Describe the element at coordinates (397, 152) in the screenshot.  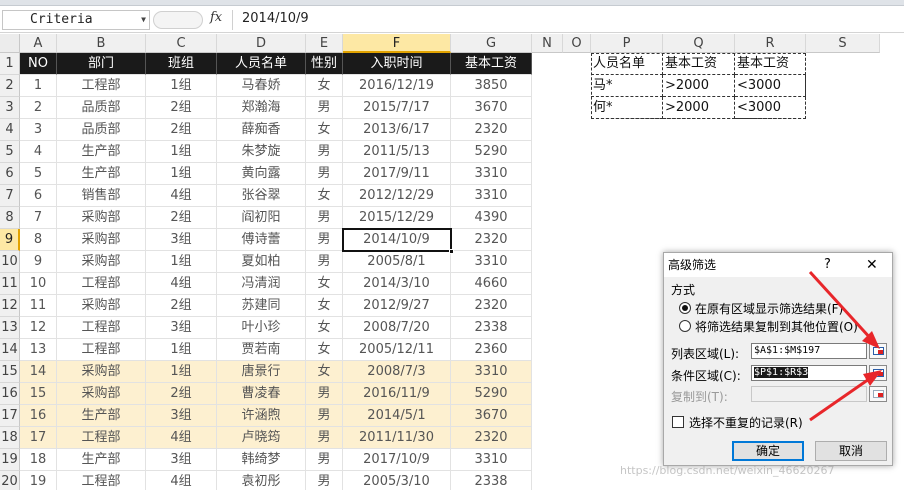
I see `table-cell: 2011/5/13` at that location.